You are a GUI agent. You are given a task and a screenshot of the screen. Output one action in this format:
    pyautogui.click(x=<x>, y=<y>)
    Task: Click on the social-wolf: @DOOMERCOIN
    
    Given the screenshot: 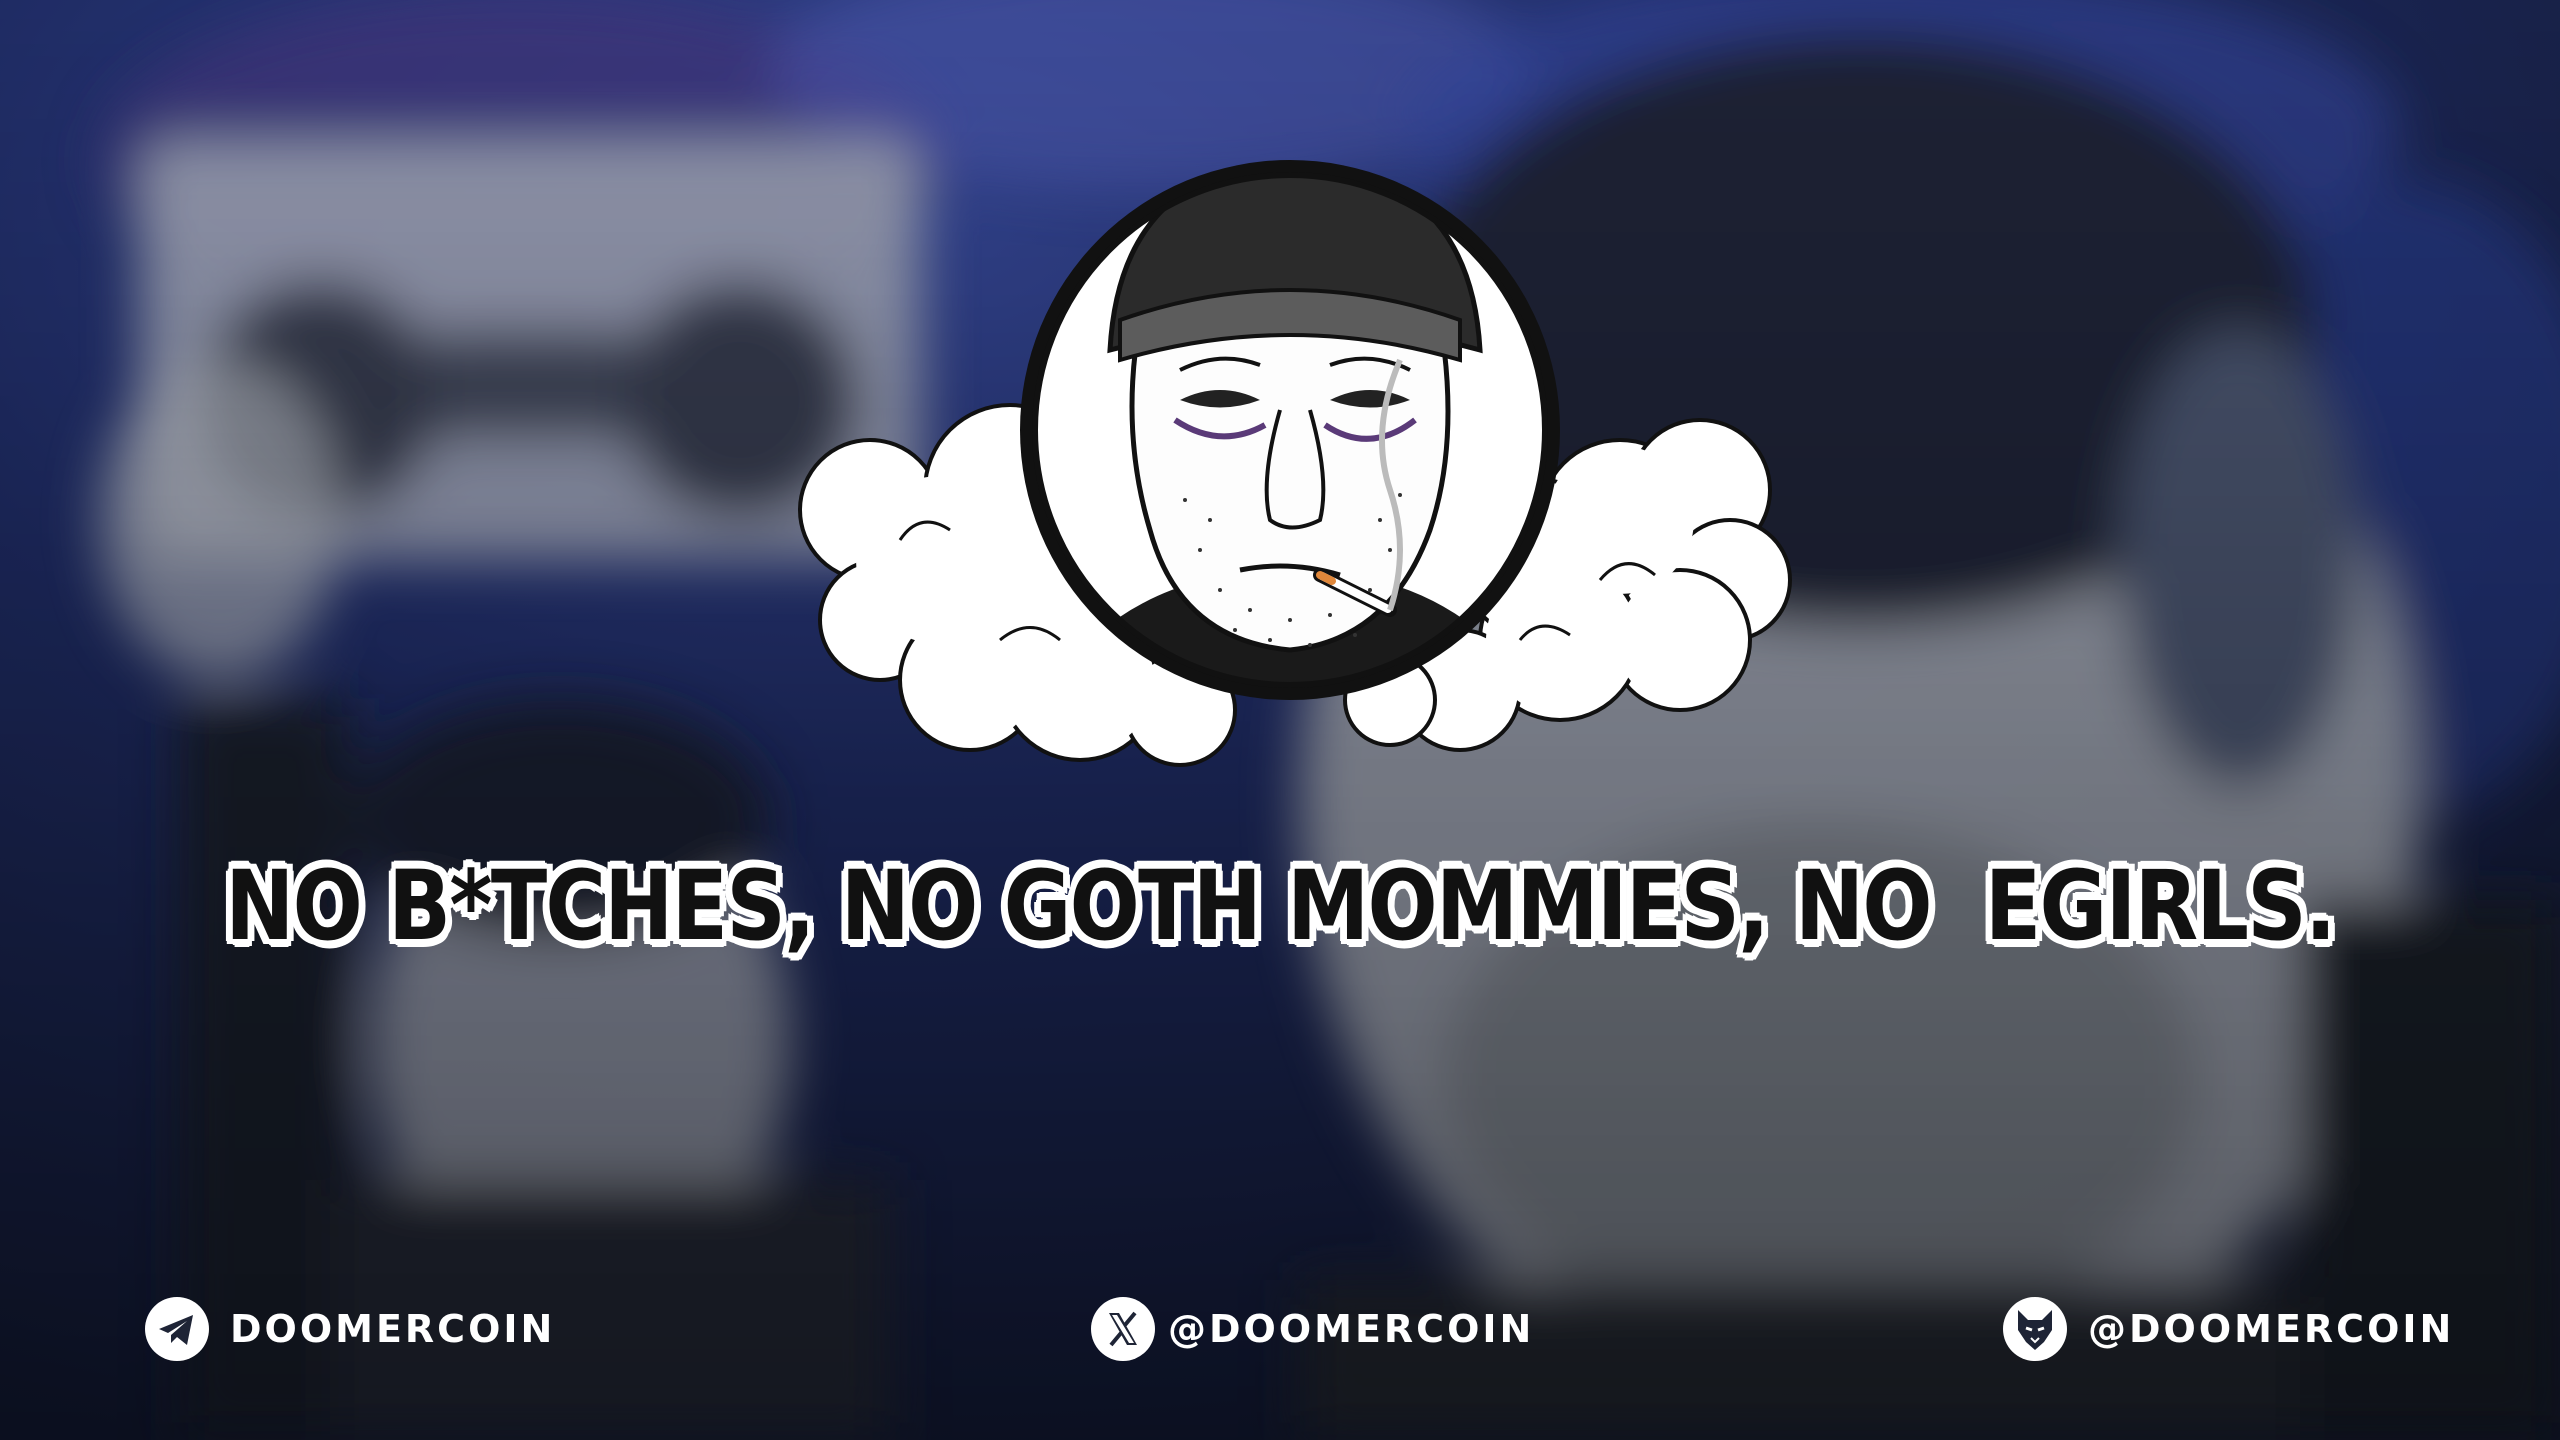 What is the action you would take?
    pyautogui.click(x=2228, y=1329)
    